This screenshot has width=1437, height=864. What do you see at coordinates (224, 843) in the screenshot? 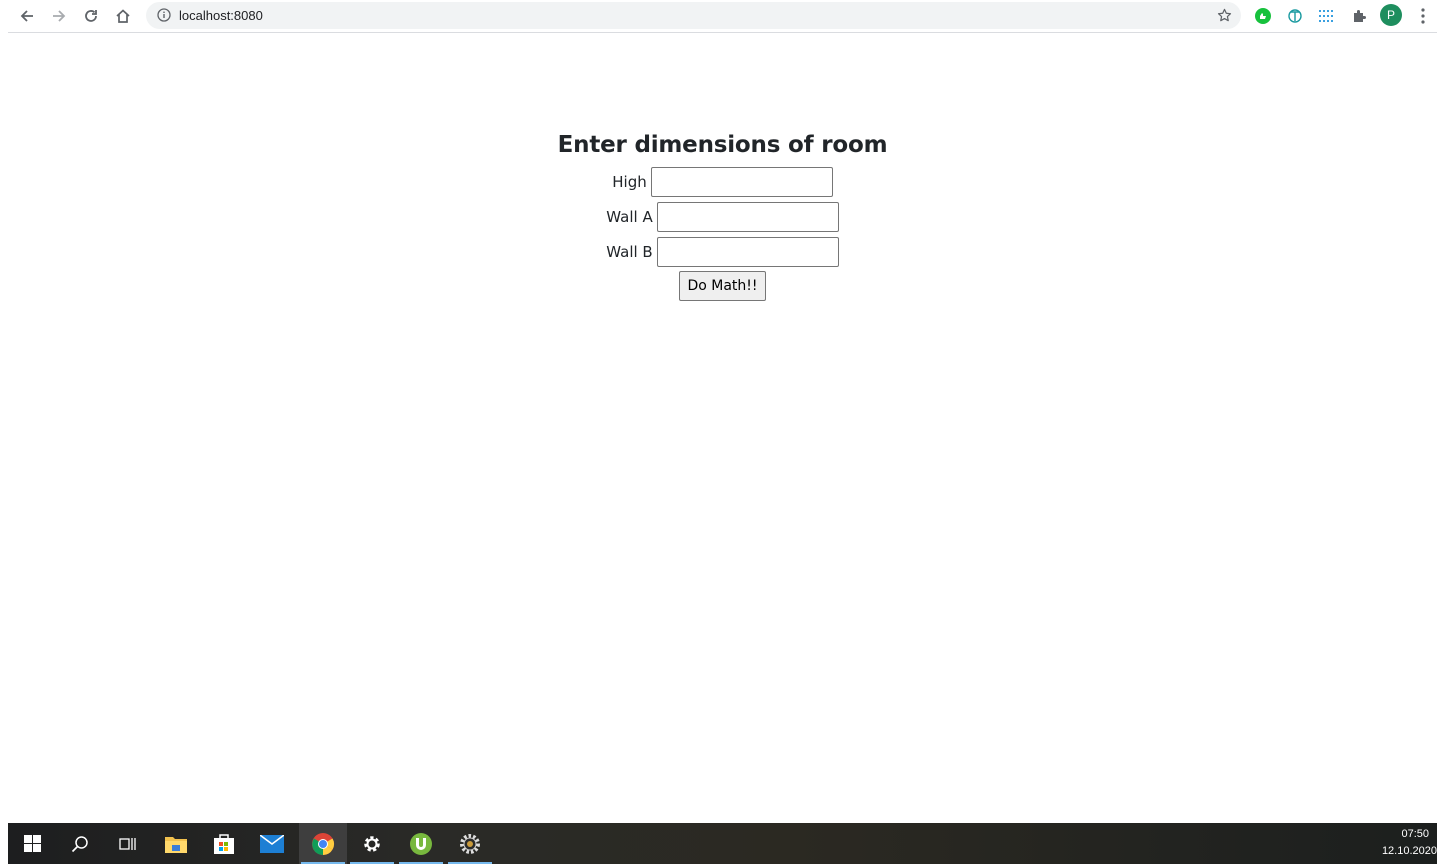
I see `store-icon` at bounding box center [224, 843].